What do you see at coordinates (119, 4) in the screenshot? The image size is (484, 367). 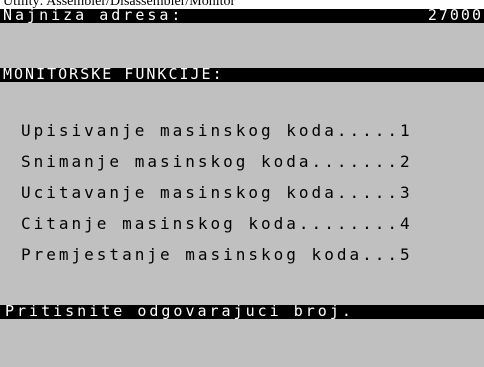 I see `window-caption: Utility: Assembler/Disassembler/Monitor` at bounding box center [119, 4].